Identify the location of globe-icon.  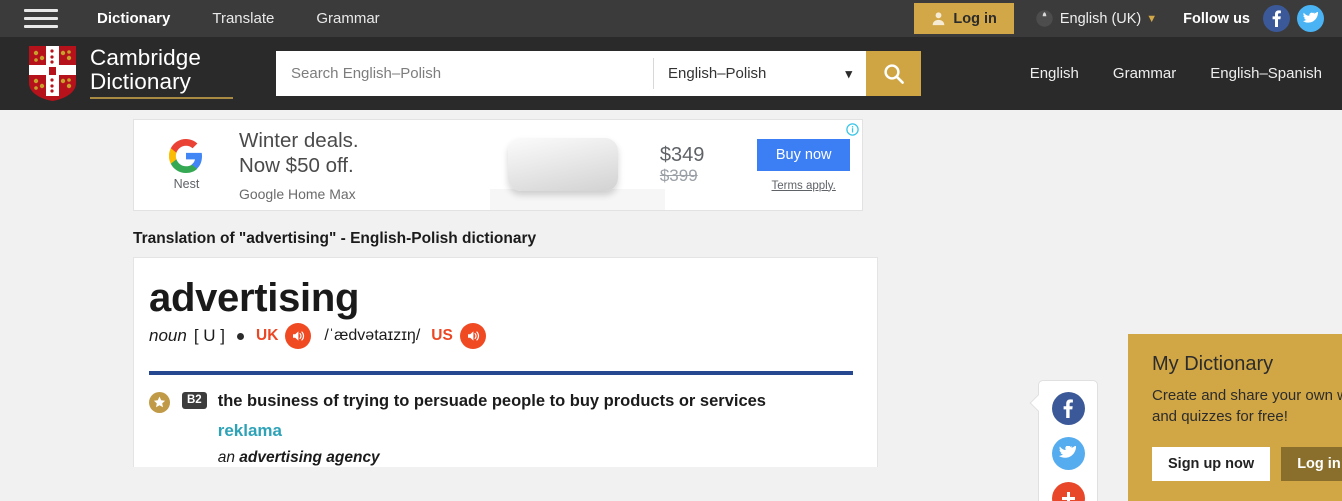
(1044, 18).